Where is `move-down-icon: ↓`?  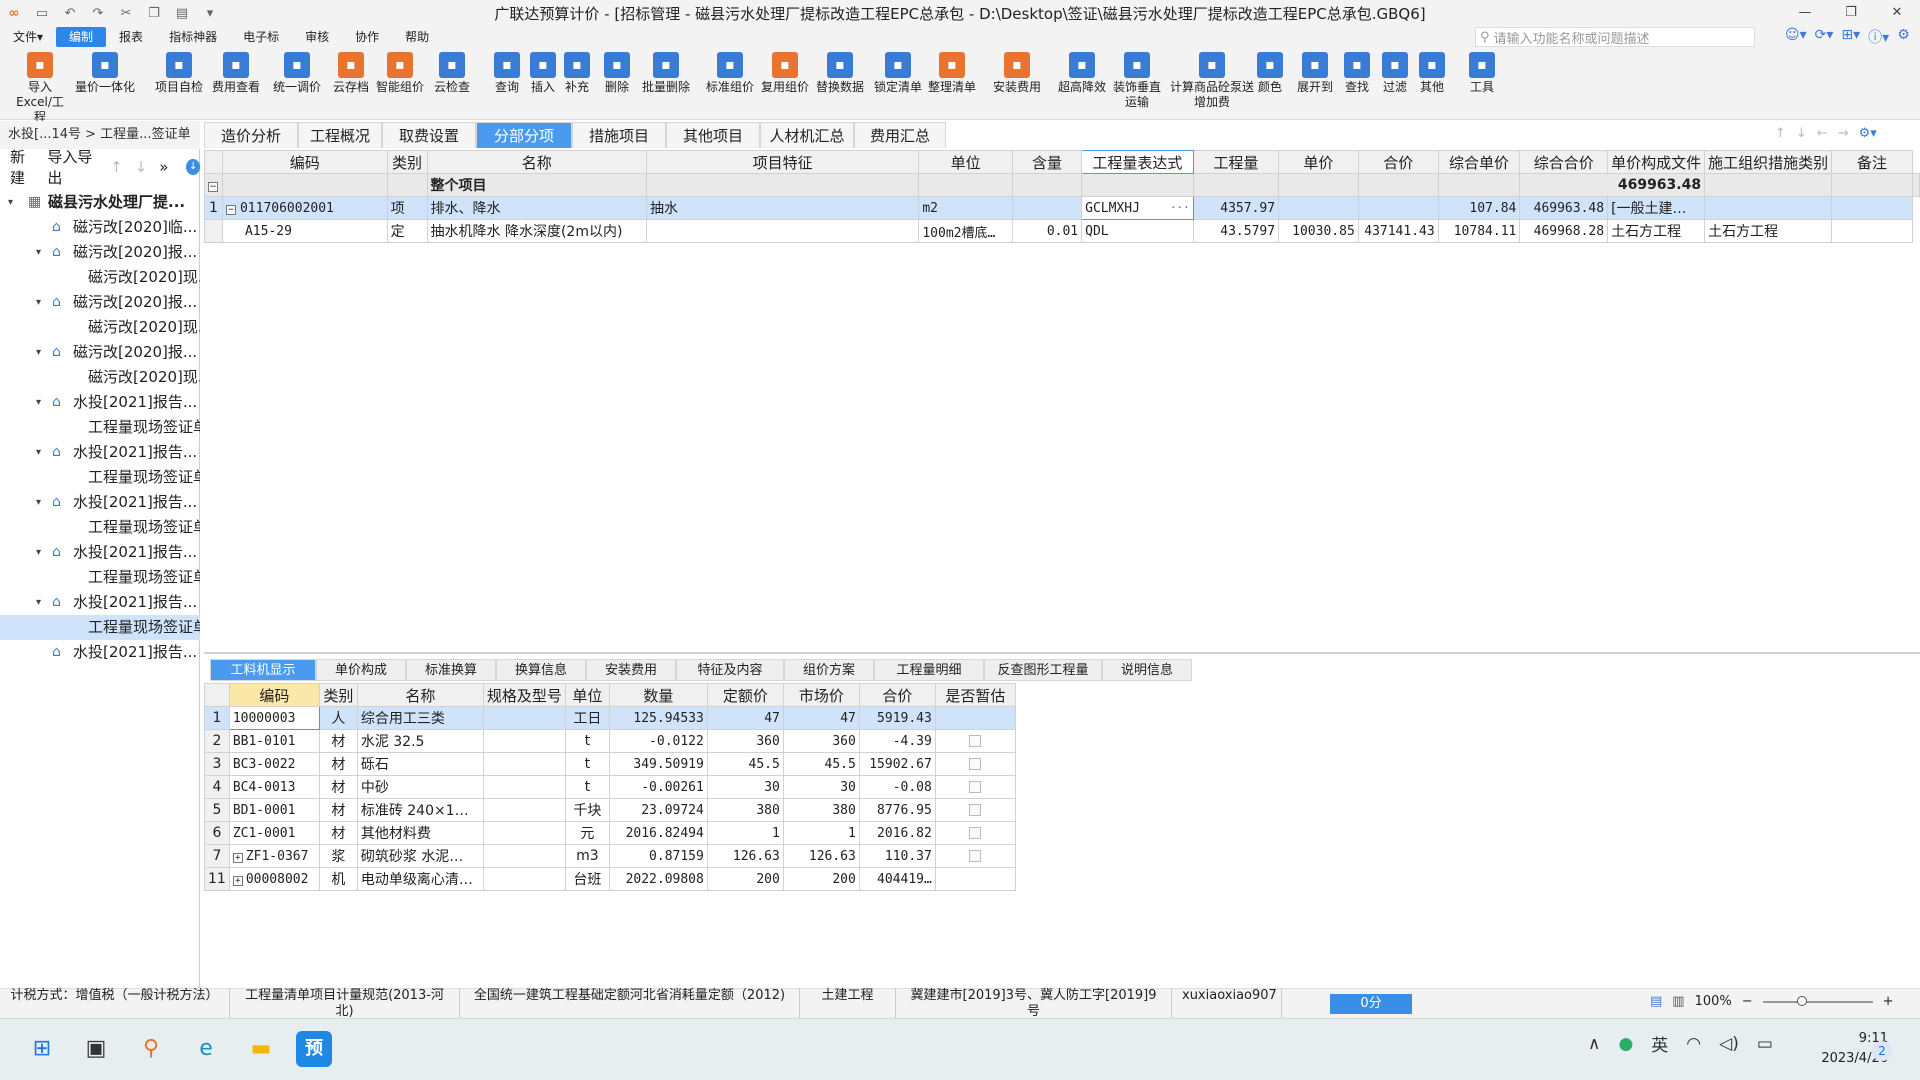 move-down-icon: ↓ is located at coordinates (141, 167).